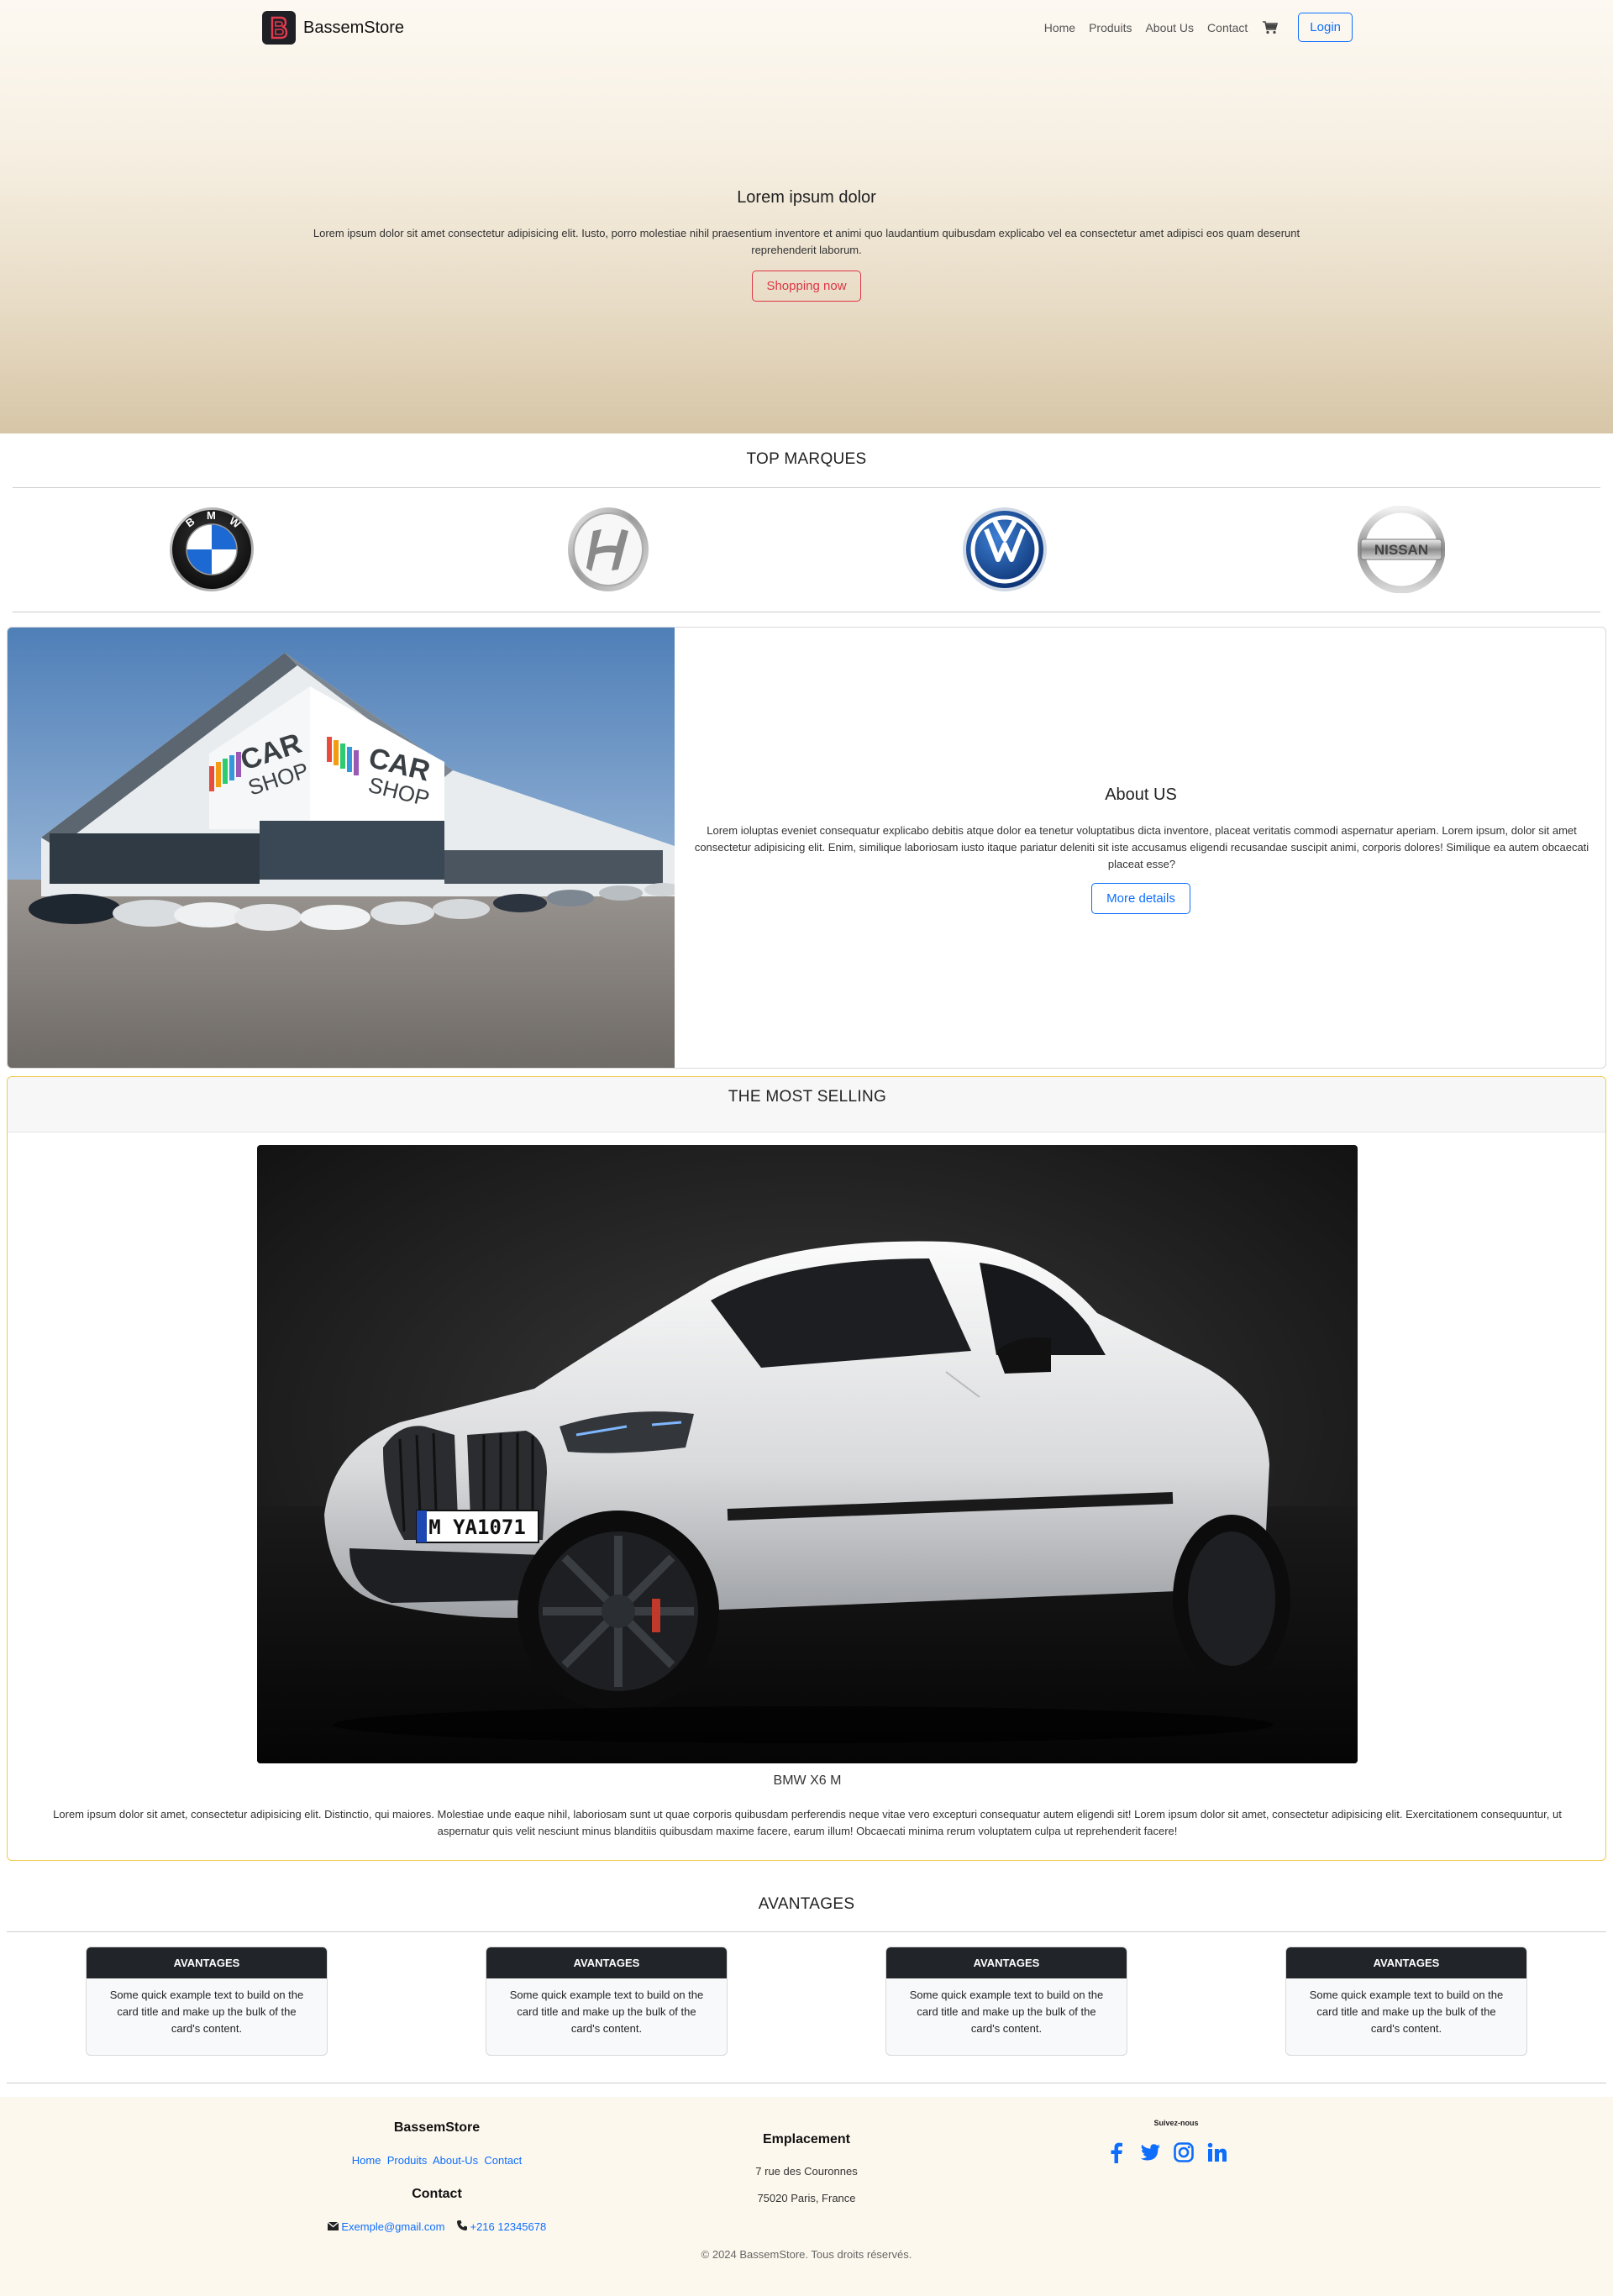 This screenshot has height=2296, width=1613. What do you see at coordinates (806, 2139) in the screenshot?
I see `footer-location-title: Emplacement` at bounding box center [806, 2139].